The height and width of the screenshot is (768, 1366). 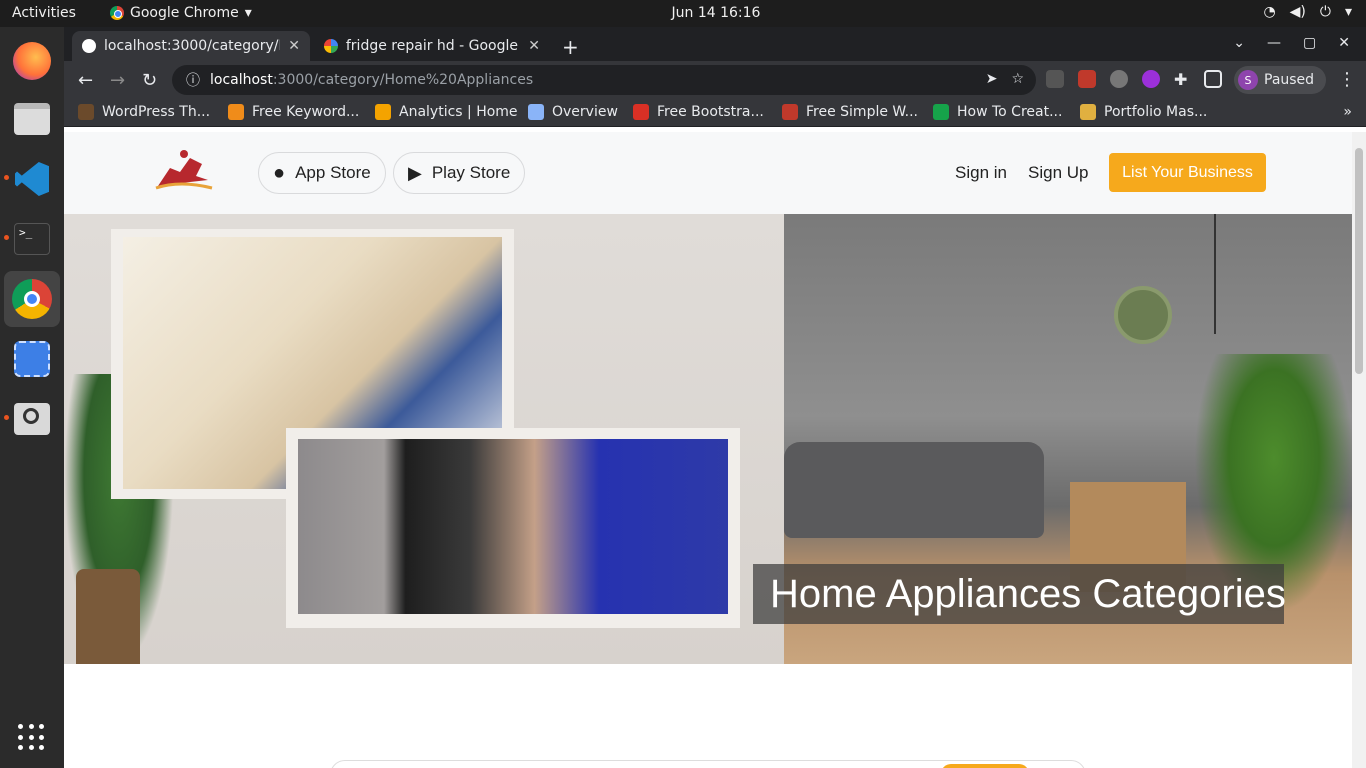 What do you see at coordinates (641, 112) in the screenshot?
I see `s-logo-icon` at bounding box center [641, 112].